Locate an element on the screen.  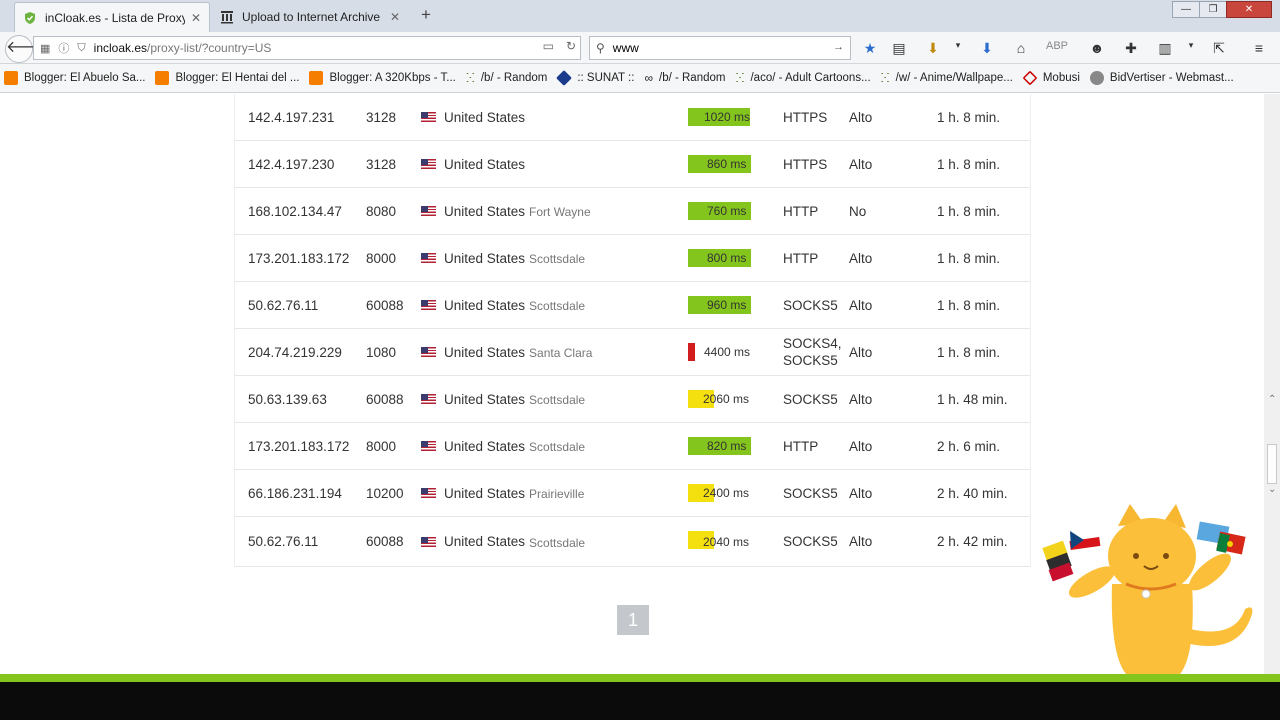
search-input: www is located at coordinates (626, 48).